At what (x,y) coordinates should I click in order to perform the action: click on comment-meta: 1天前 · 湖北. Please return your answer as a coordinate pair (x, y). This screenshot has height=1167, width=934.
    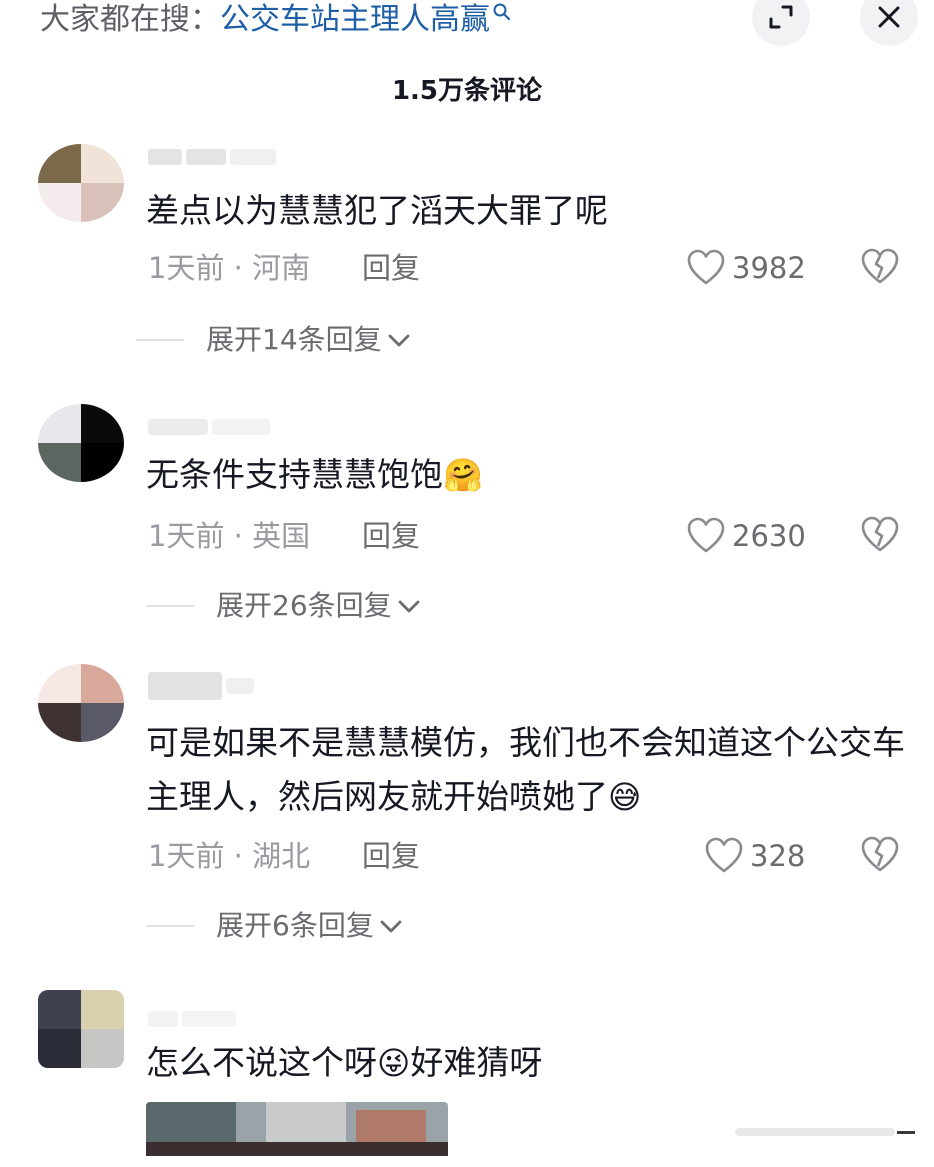
    Looking at the image, I should click on (229, 856).